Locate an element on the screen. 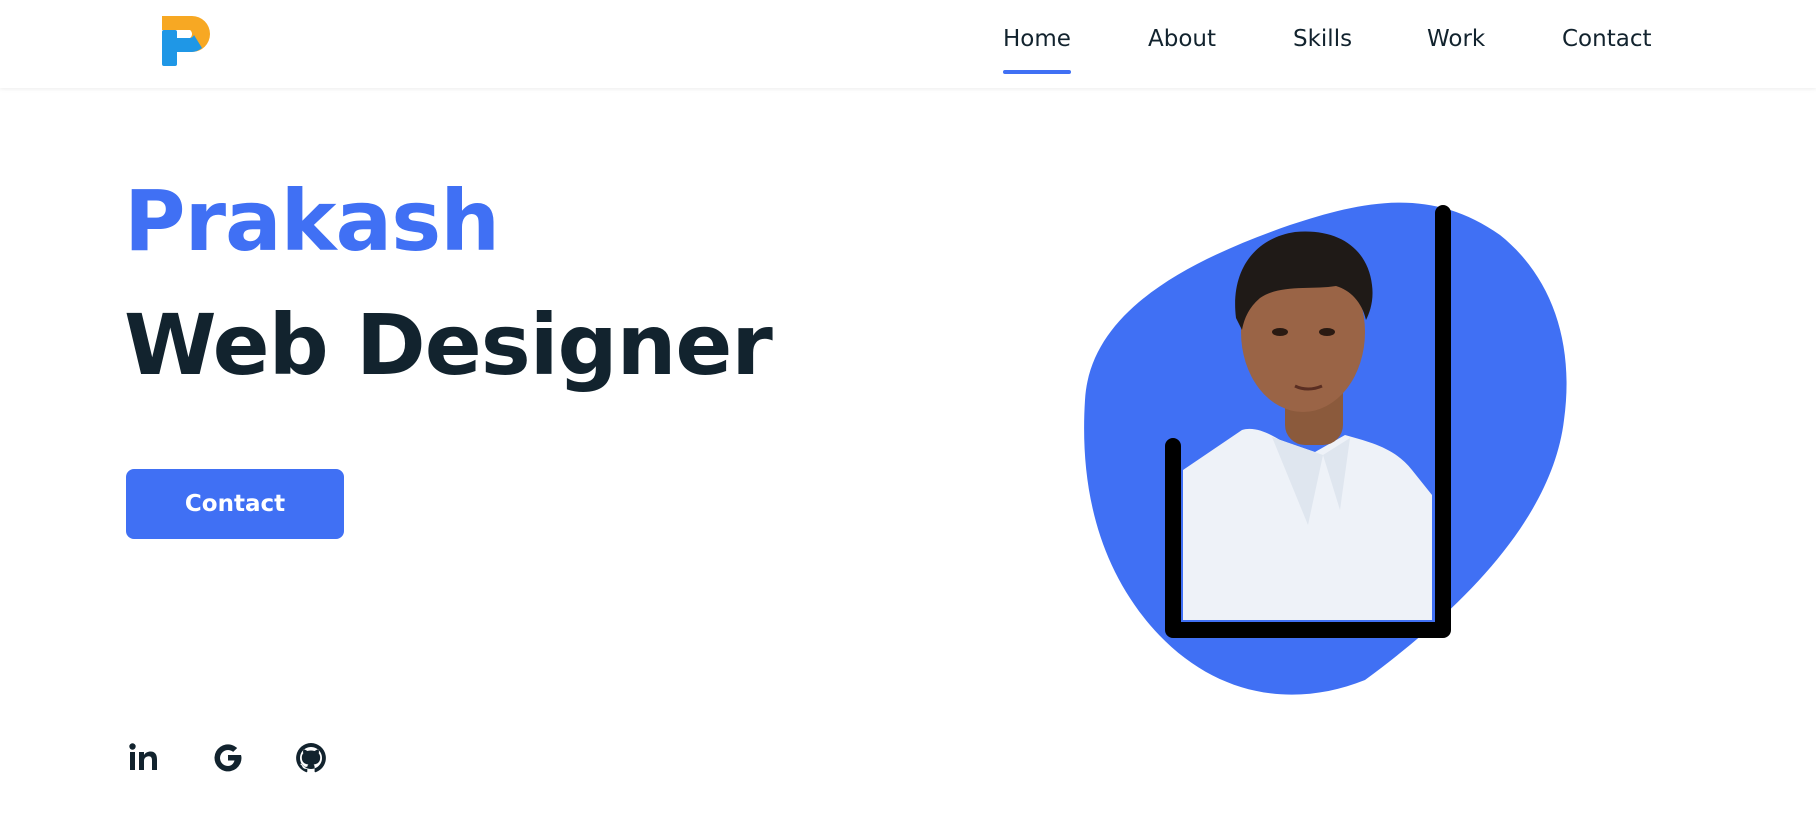  google-link is located at coordinates (228, 758).